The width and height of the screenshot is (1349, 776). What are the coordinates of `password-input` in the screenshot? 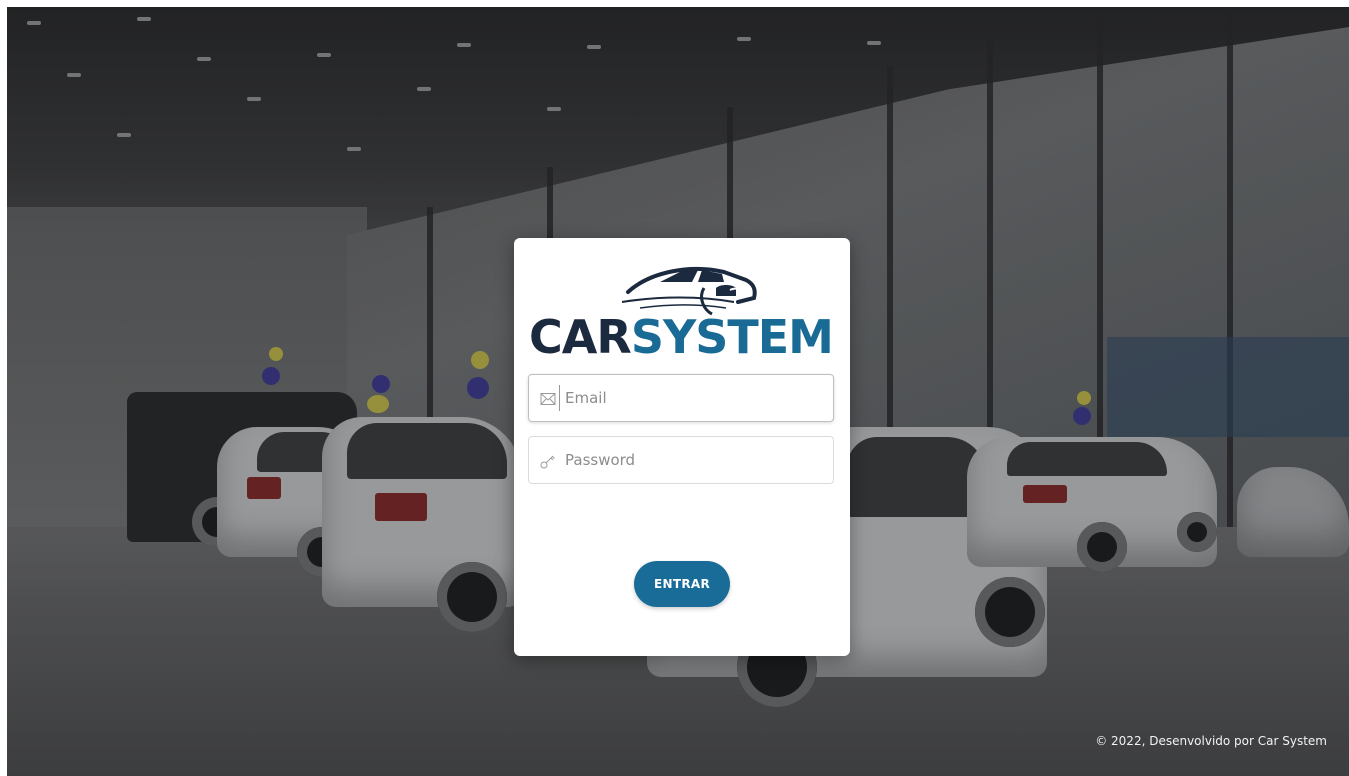 It's located at (696, 460).